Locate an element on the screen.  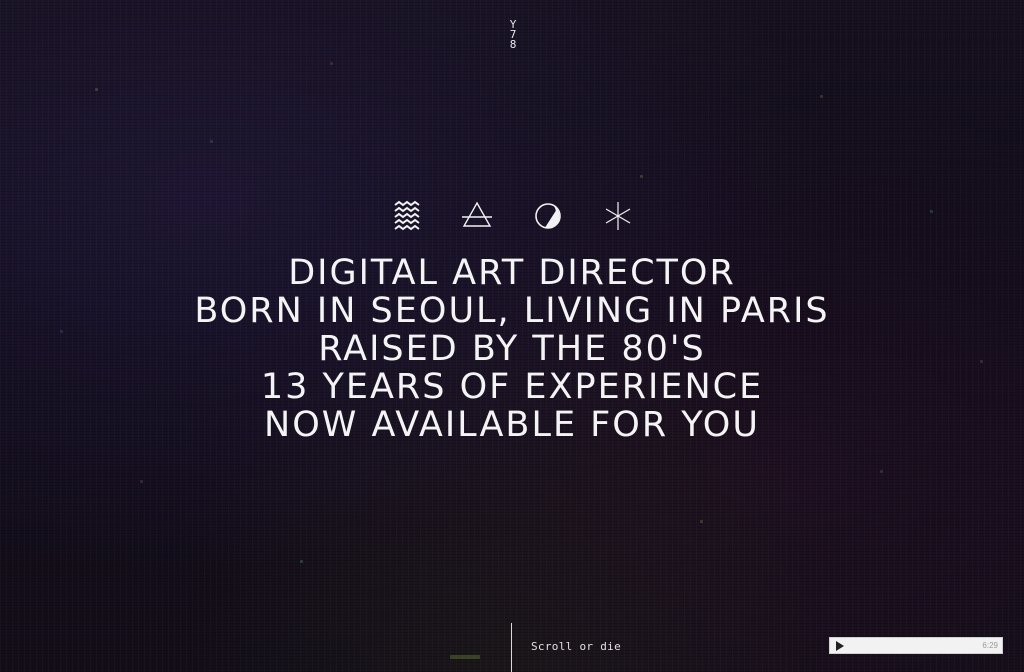
headline-line: DIGITAL ART DIRECTOR is located at coordinates (512, 273).